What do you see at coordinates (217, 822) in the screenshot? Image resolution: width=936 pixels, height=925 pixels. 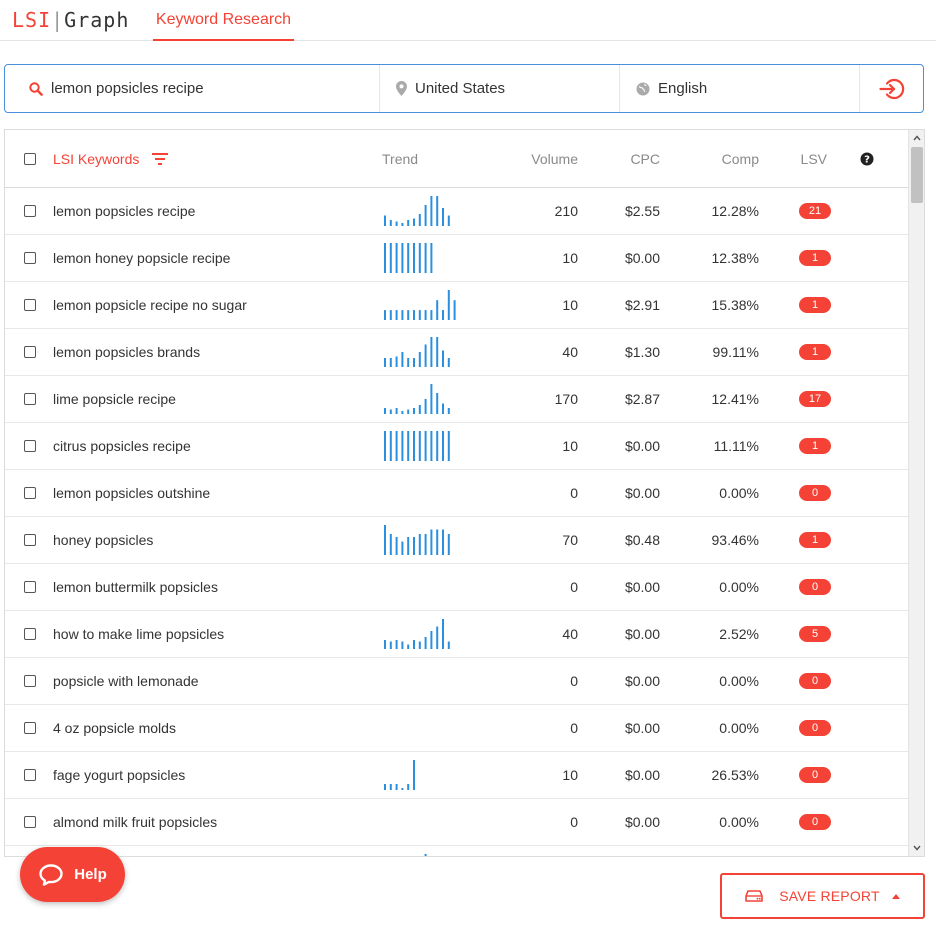 I see `row-keyword: almond milk fruit popsicles` at bounding box center [217, 822].